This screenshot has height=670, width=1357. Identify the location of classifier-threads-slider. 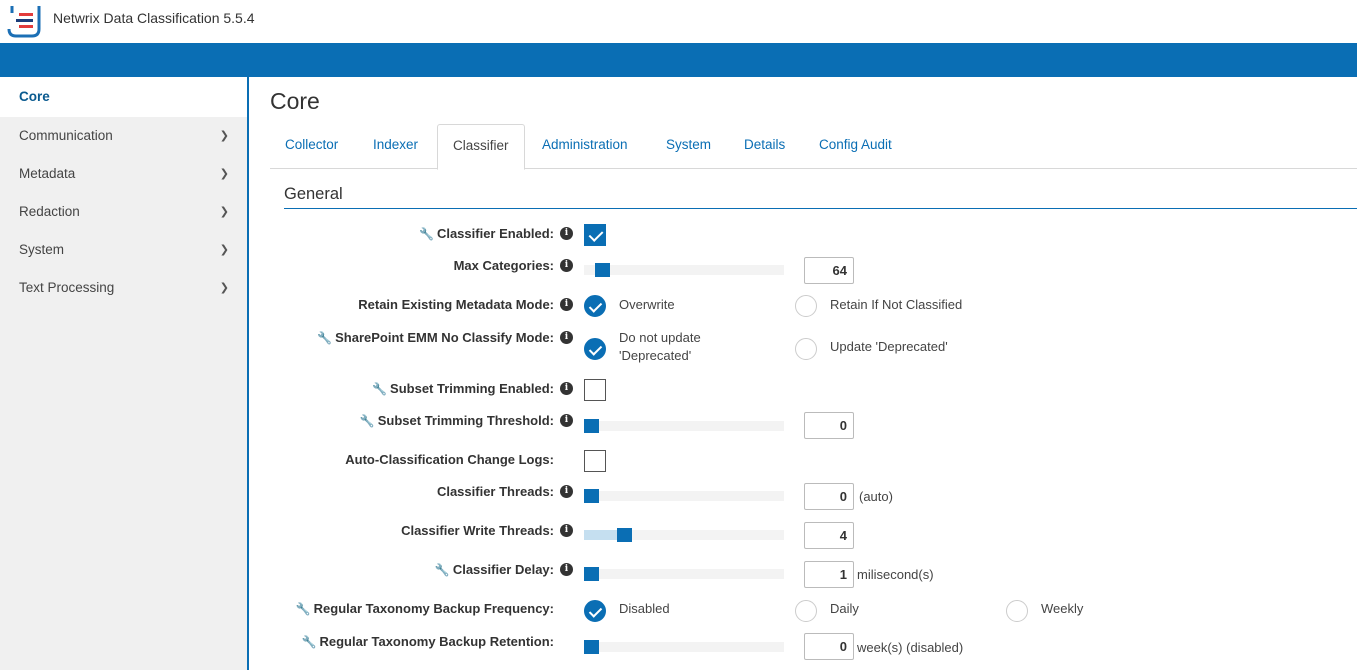
(684, 496).